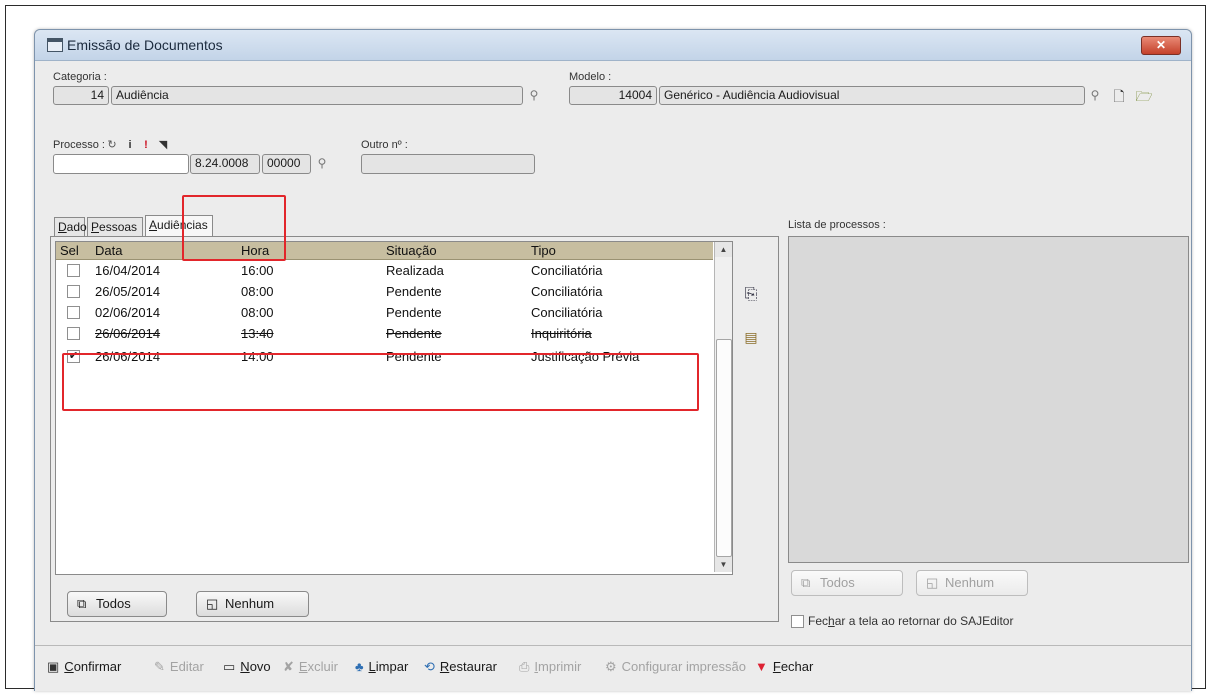  Describe the element at coordinates (384, 270) in the screenshot. I see `table-row: 16/04/2014 16:00 Realizada Conciliatória` at that location.